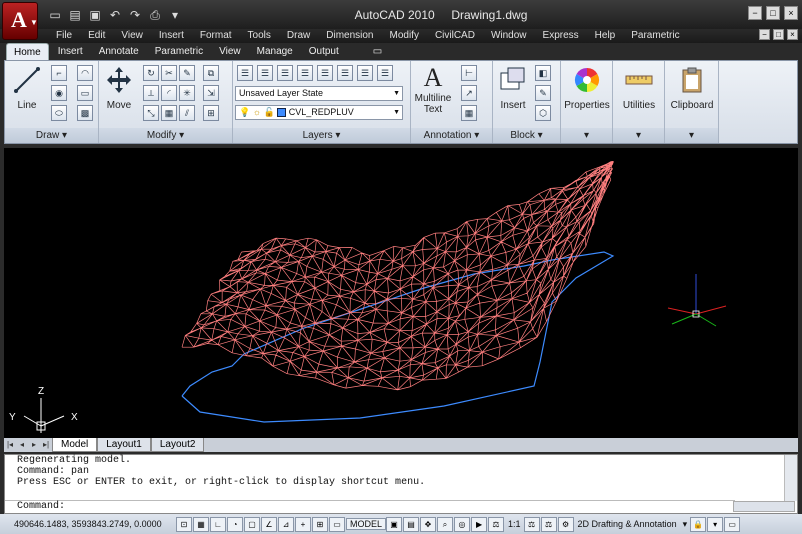 The height and width of the screenshot is (534, 802). What do you see at coordinates (169, 113) in the screenshot?
I see `array-icon: ▦` at bounding box center [169, 113].